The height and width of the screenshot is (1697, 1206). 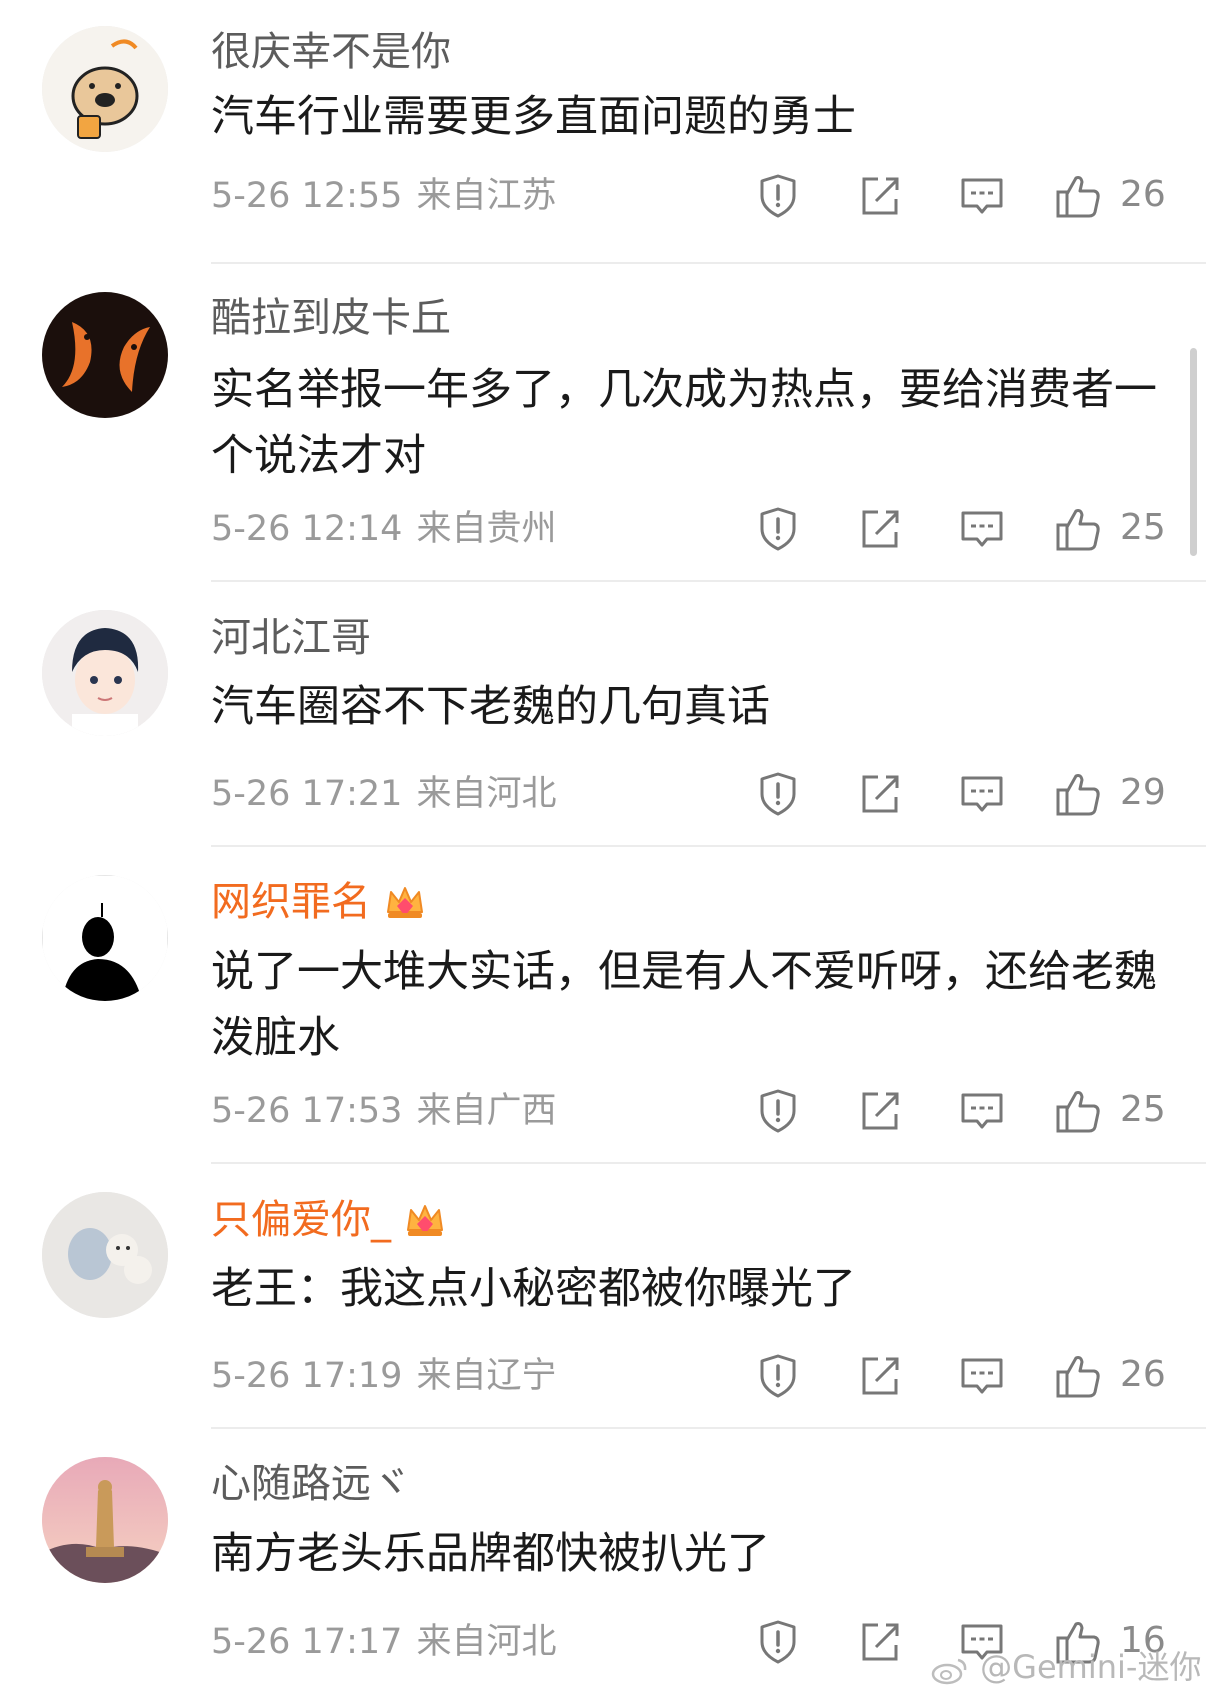 I want to click on timestamp: 5-26 17:19, so click(x=307, y=1376).